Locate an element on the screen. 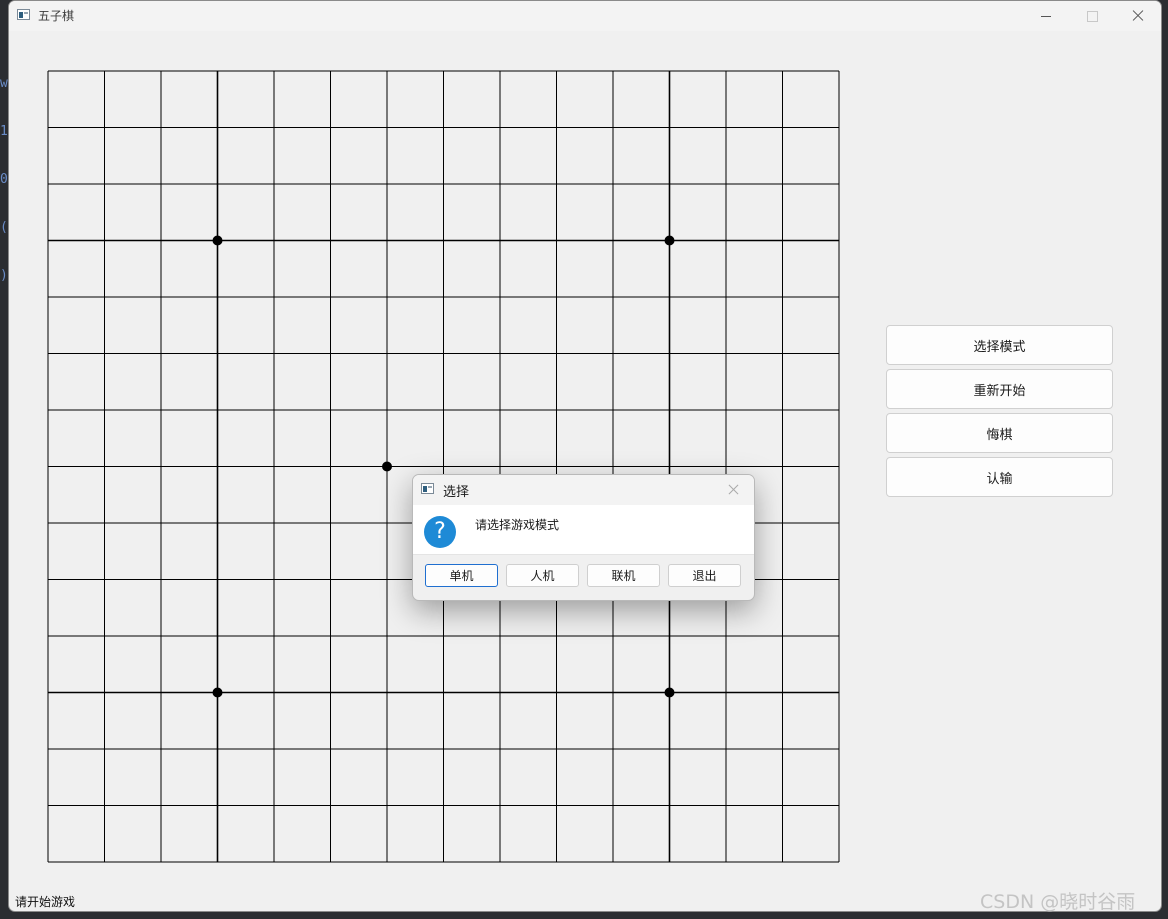 The width and height of the screenshot is (1168, 919). dialog-body: ? 请选择游戏模式 is located at coordinates (583, 530).